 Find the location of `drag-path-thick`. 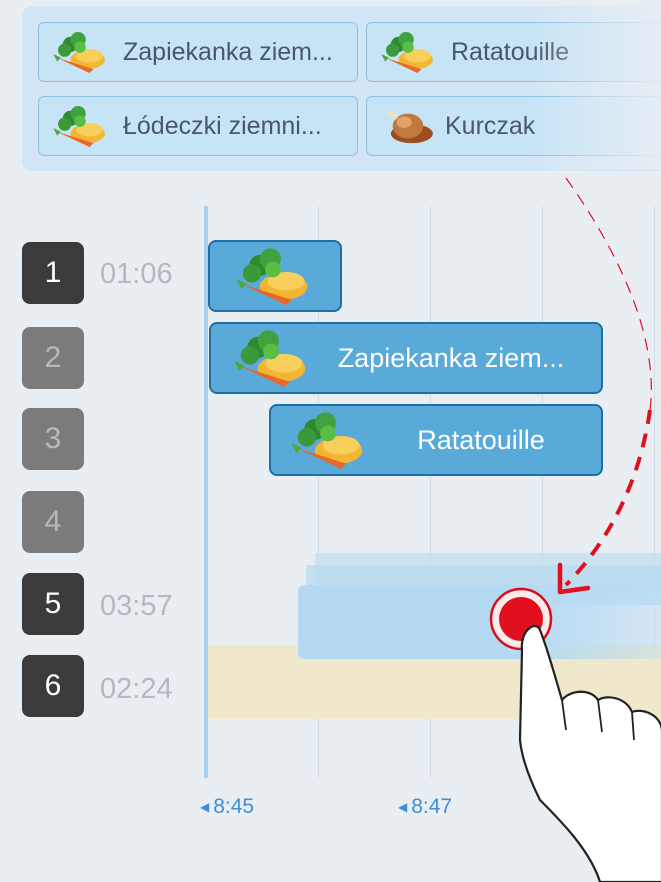

drag-path-thick is located at coordinates (608, 498).